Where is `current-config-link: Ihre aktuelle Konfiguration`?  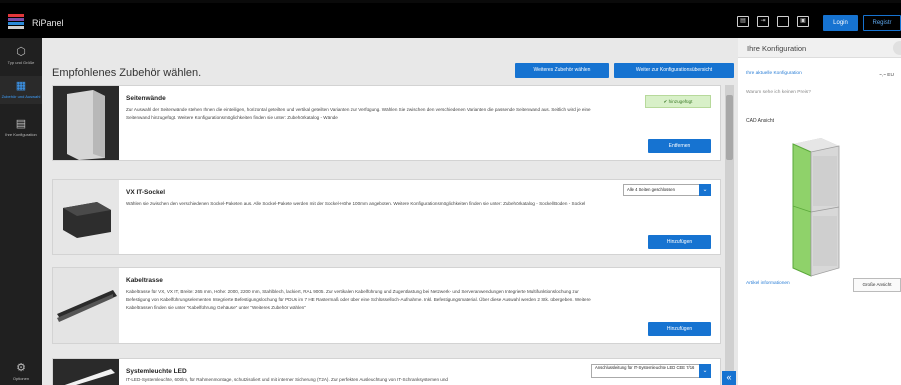
current-config-link: Ihre aktuelle Konfiguration is located at coordinates (774, 73).